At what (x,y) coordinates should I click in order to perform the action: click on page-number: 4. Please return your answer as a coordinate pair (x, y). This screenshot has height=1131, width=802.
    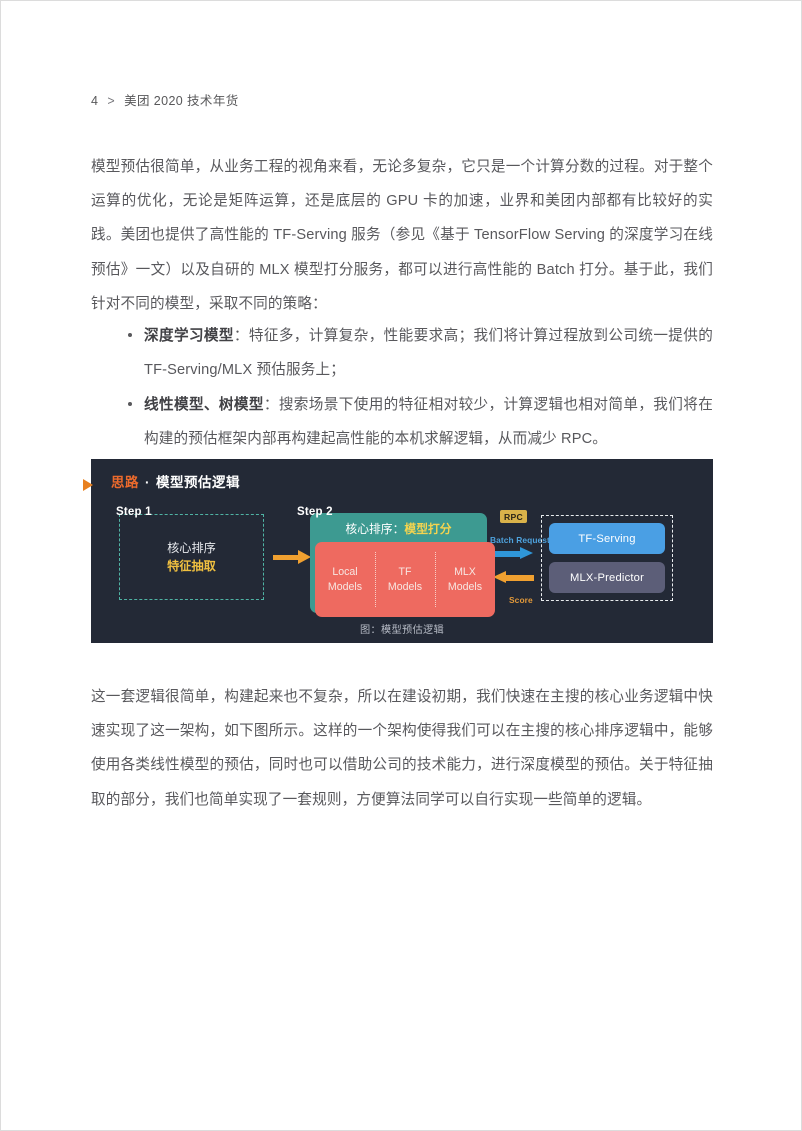
    Looking at the image, I should click on (95, 101).